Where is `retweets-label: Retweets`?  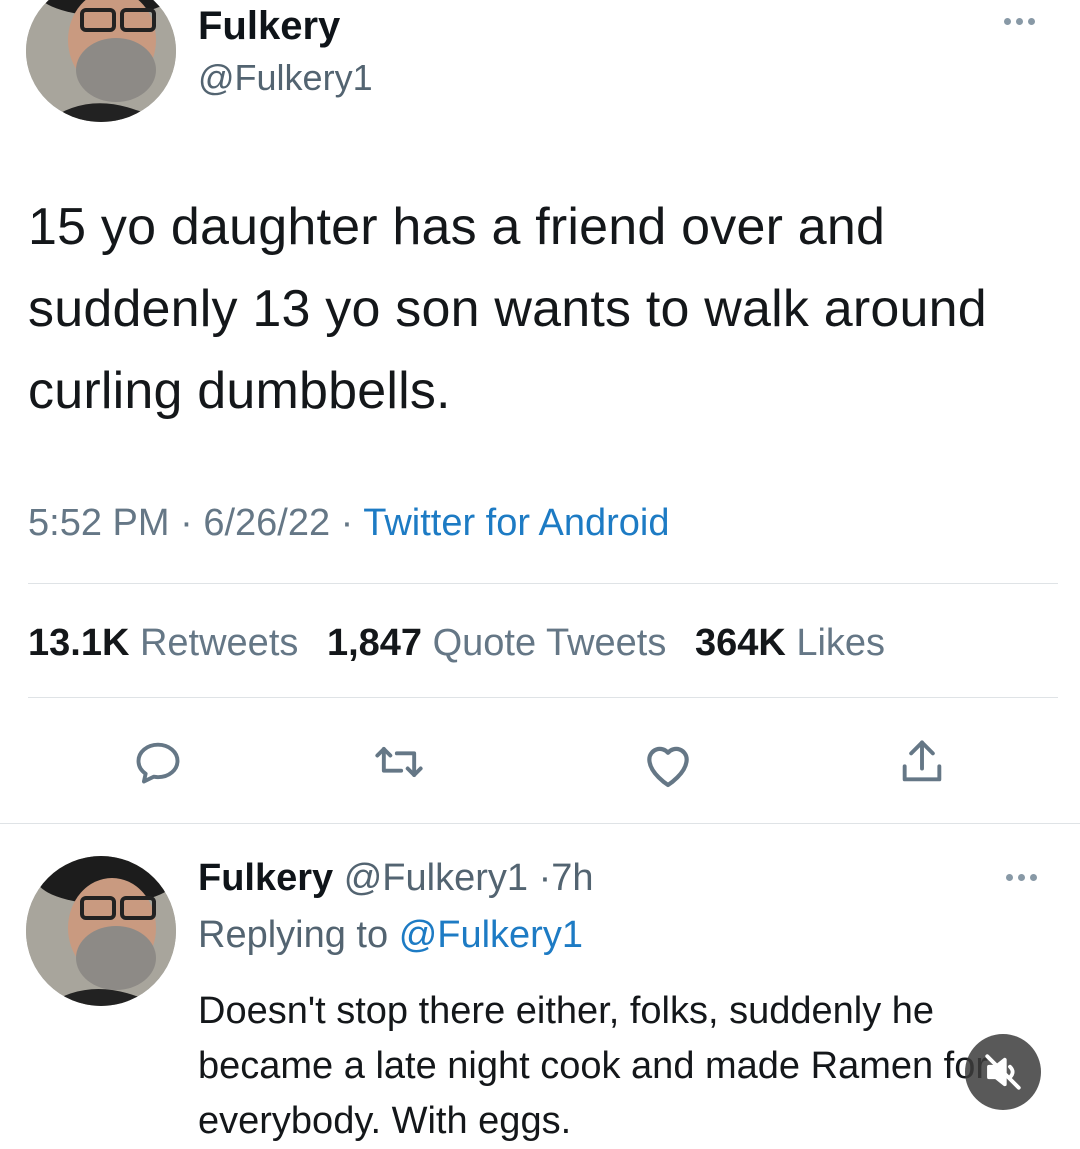
retweets-label: Retweets is located at coordinates (219, 643).